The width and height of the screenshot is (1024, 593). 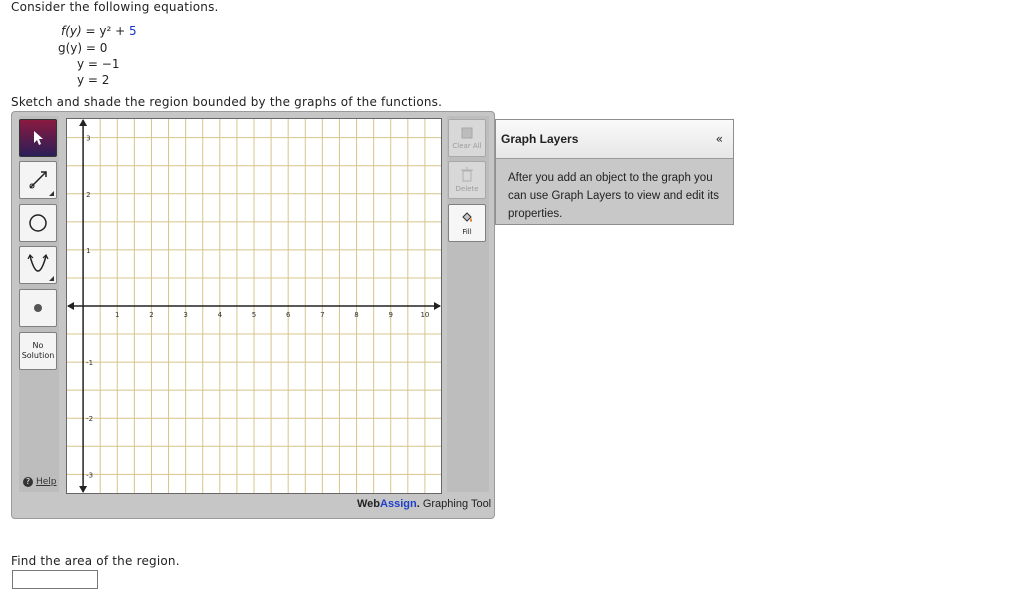 What do you see at coordinates (38, 355) in the screenshot?
I see `no-solution-label-line2: Solution` at bounding box center [38, 355].